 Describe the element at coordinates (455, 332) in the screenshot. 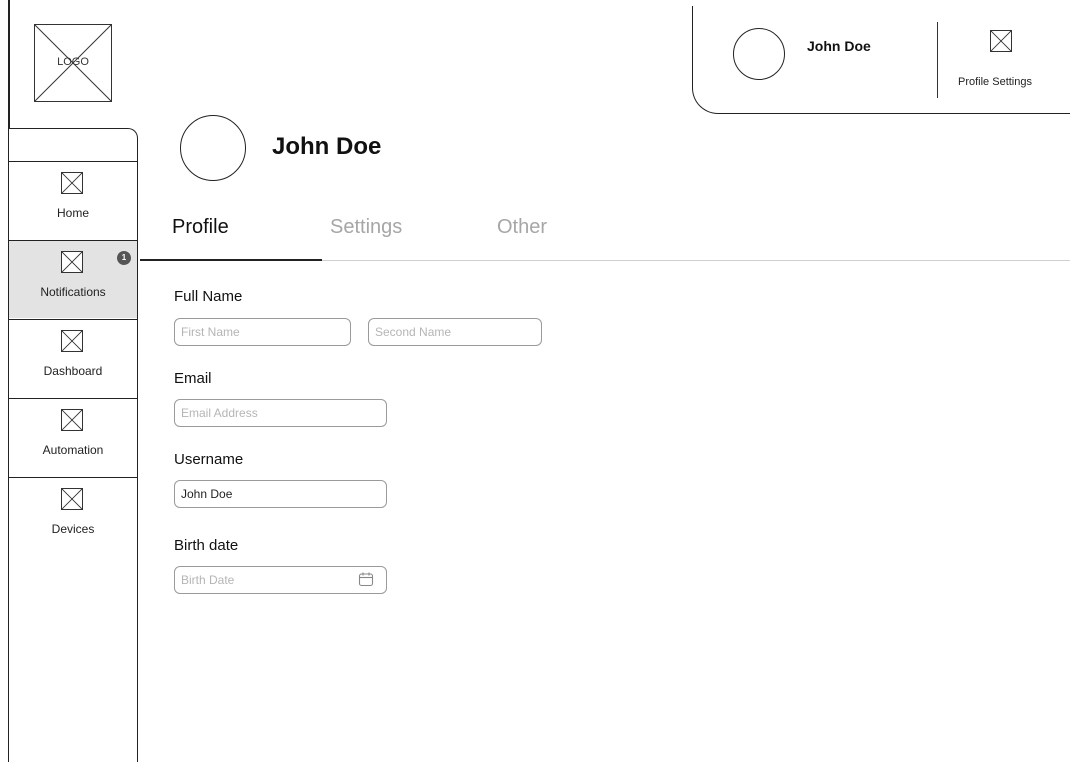

I see `second-name-input` at that location.